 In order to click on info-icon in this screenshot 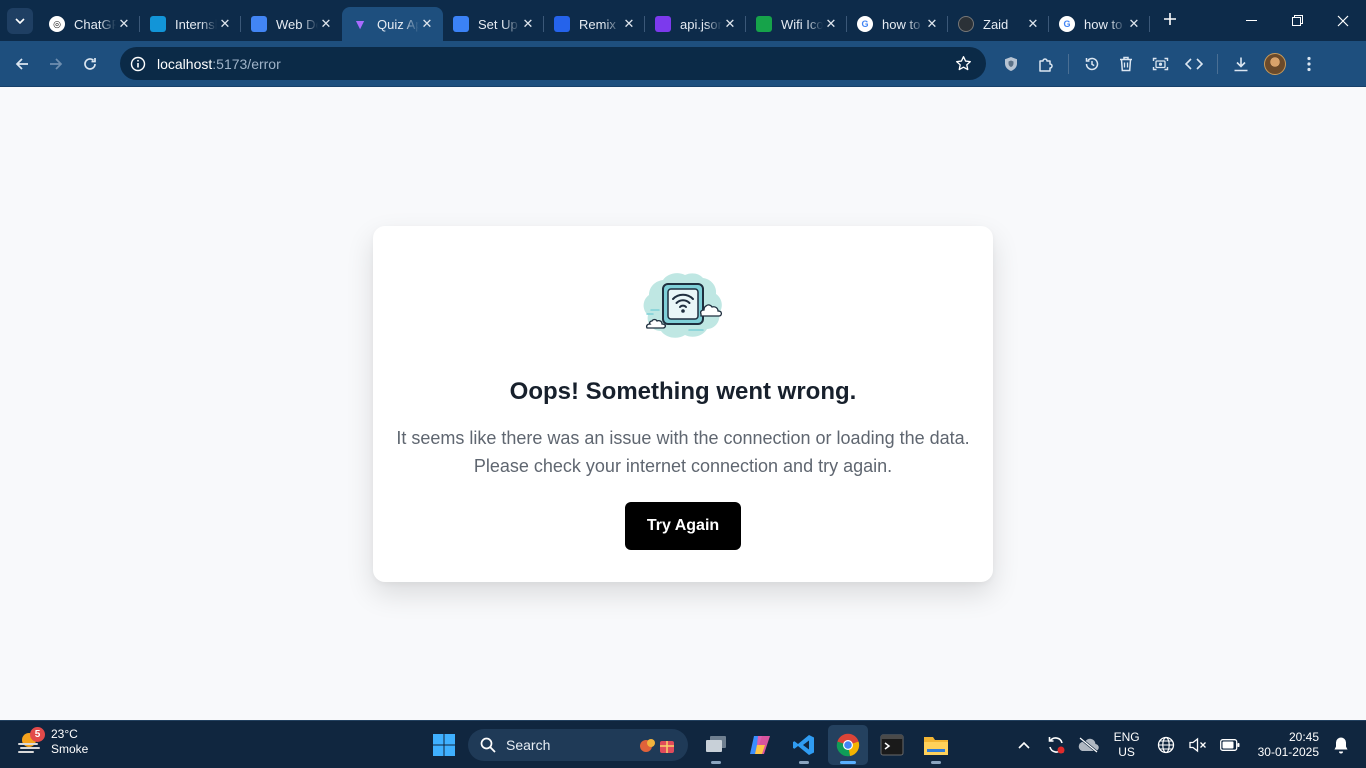, I will do `click(138, 63)`.